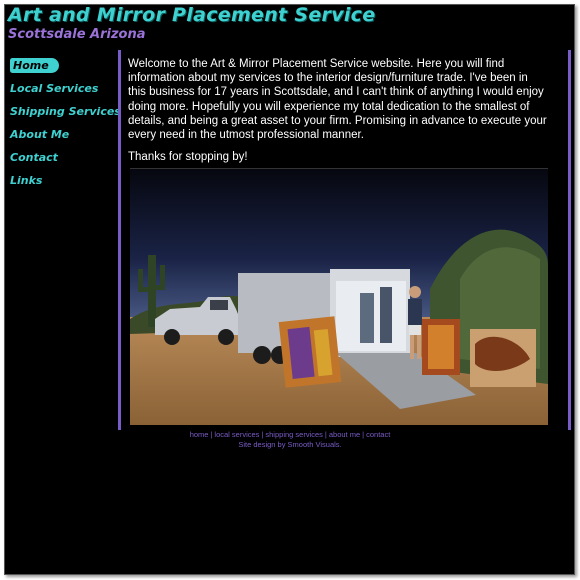  What do you see at coordinates (290, 444) in the screenshot?
I see `footer-credit: Site design by Smooth Visuals.` at bounding box center [290, 444].